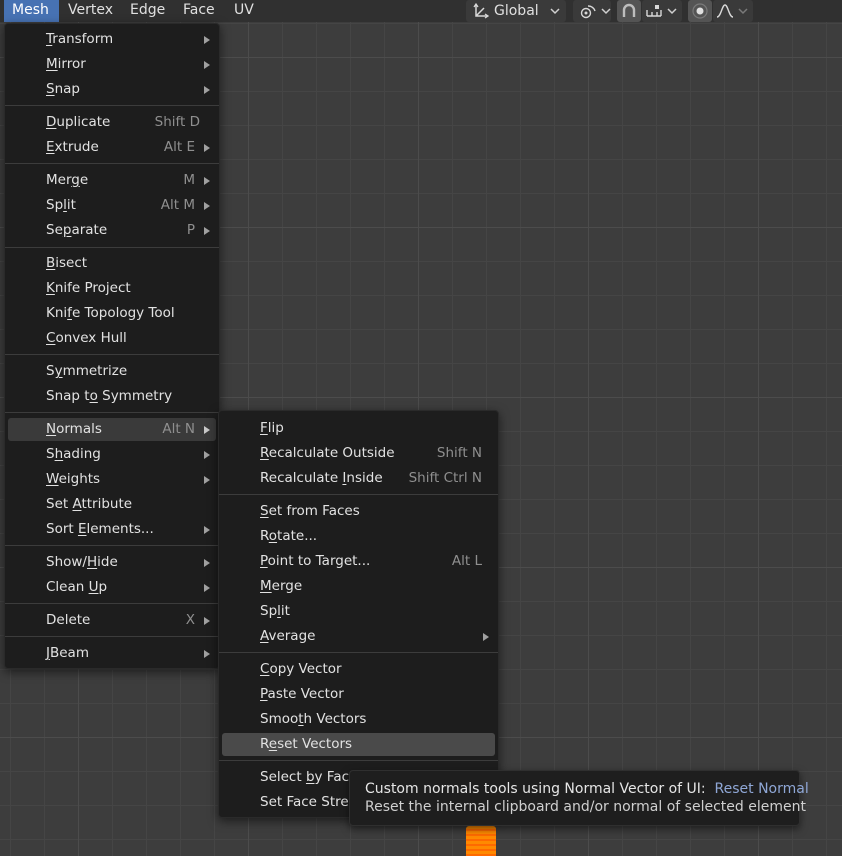 The width and height of the screenshot is (842, 856). What do you see at coordinates (654, 11) in the screenshot?
I see `snap-increment-icon` at bounding box center [654, 11].